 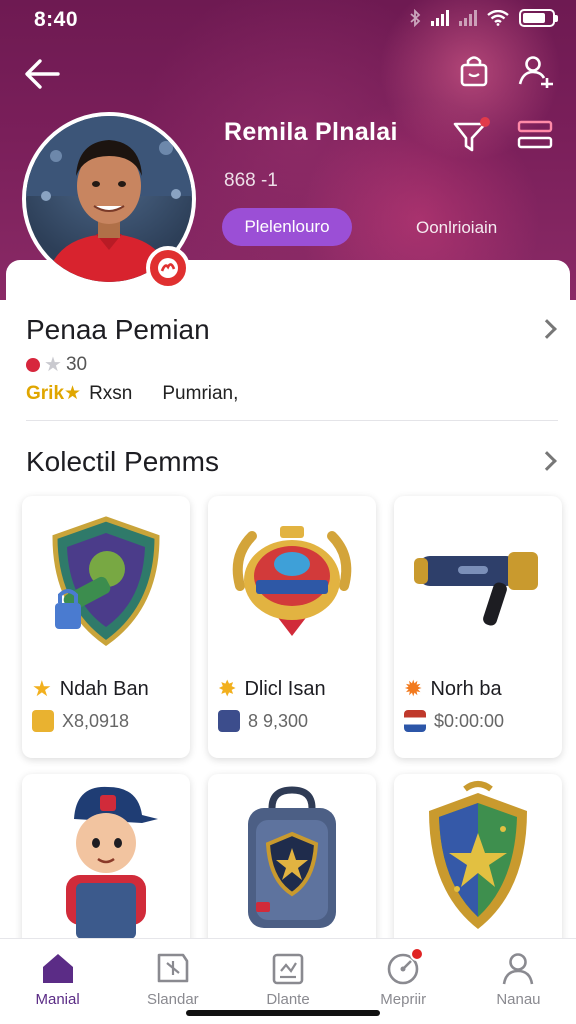 What do you see at coordinates (106, 859) in the screenshot?
I see `player-figure-icon` at bounding box center [106, 859].